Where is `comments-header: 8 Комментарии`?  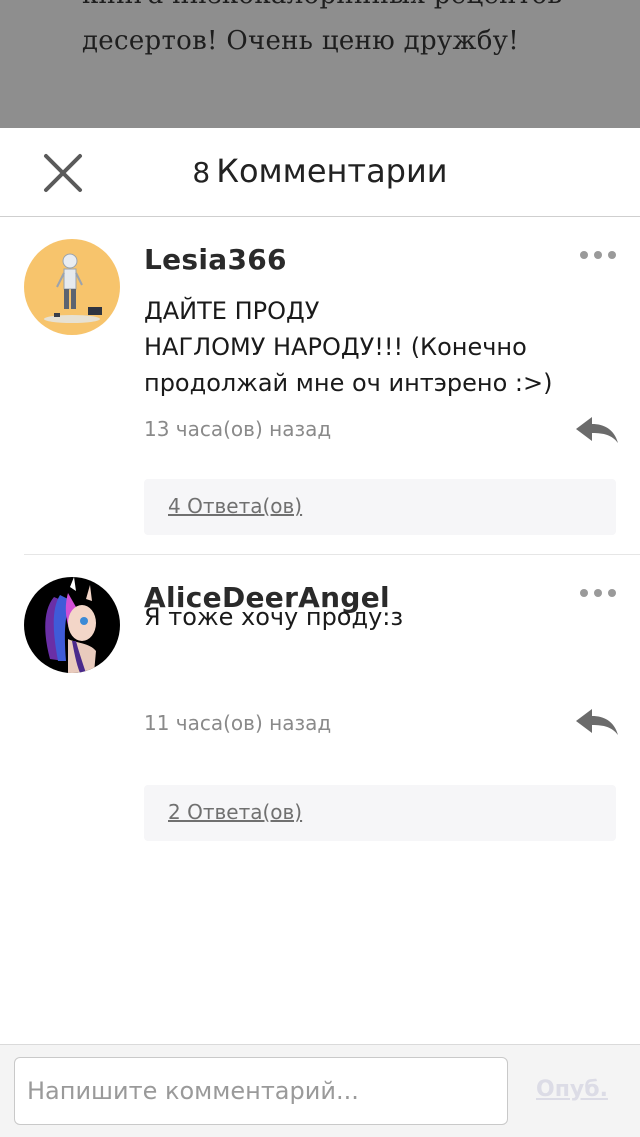
comments-header: 8 Комментарии is located at coordinates (320, 172).